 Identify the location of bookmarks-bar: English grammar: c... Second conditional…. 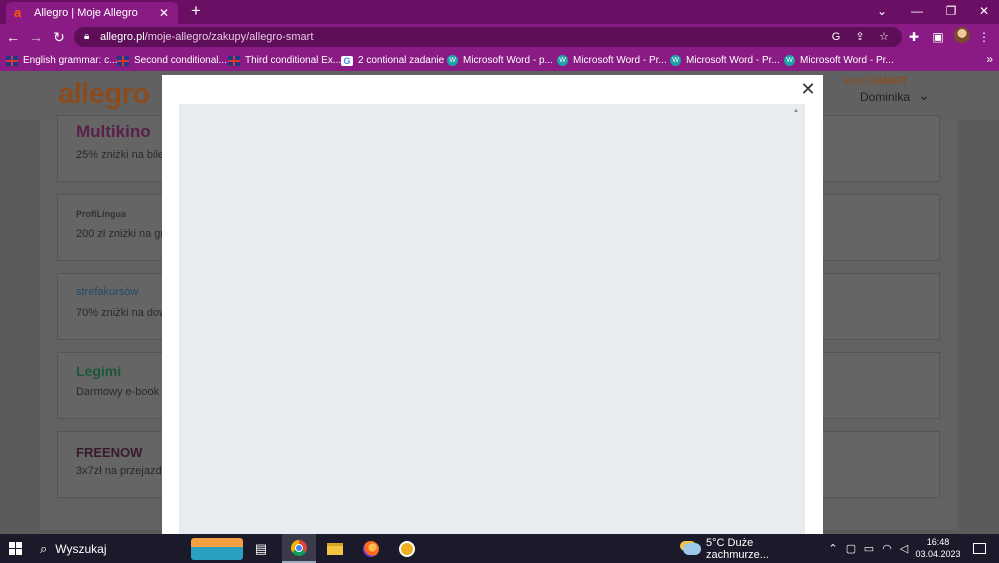
(499, 60).